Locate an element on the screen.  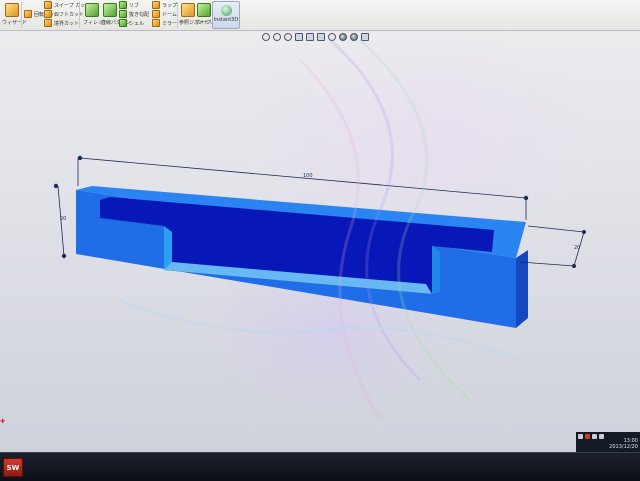
tray-flag-icon is located at coordinates (580, 436).